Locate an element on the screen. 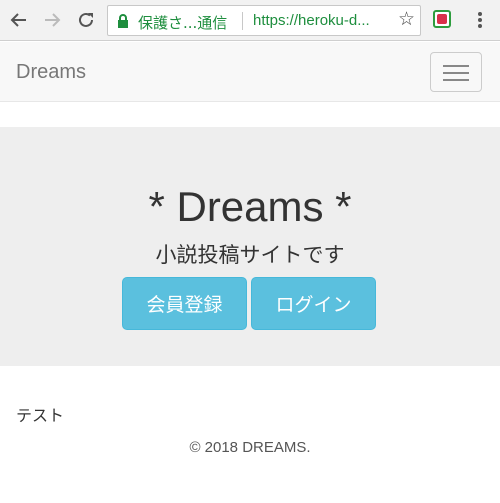 This screenshot has height=503, width=500. reload-icon is located at coordinates (86, 20).